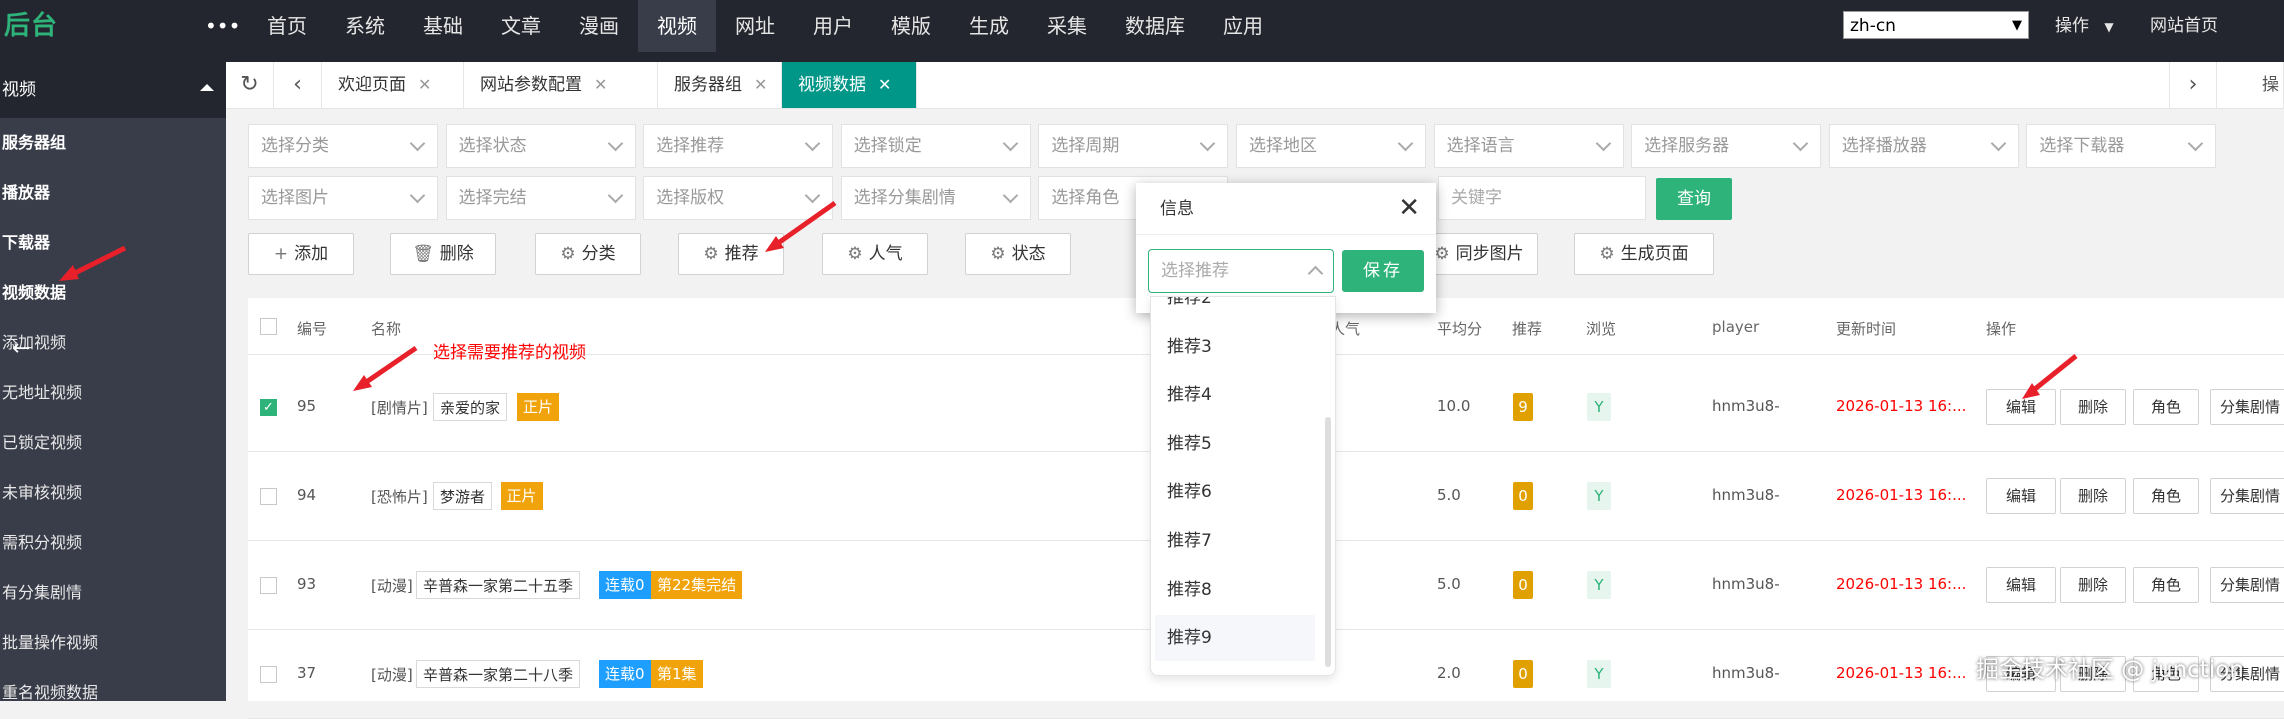  Describe the element at coordinates (443, 254) in the screenshot. I see `toolbar-button: 🗑 删除` at that location.